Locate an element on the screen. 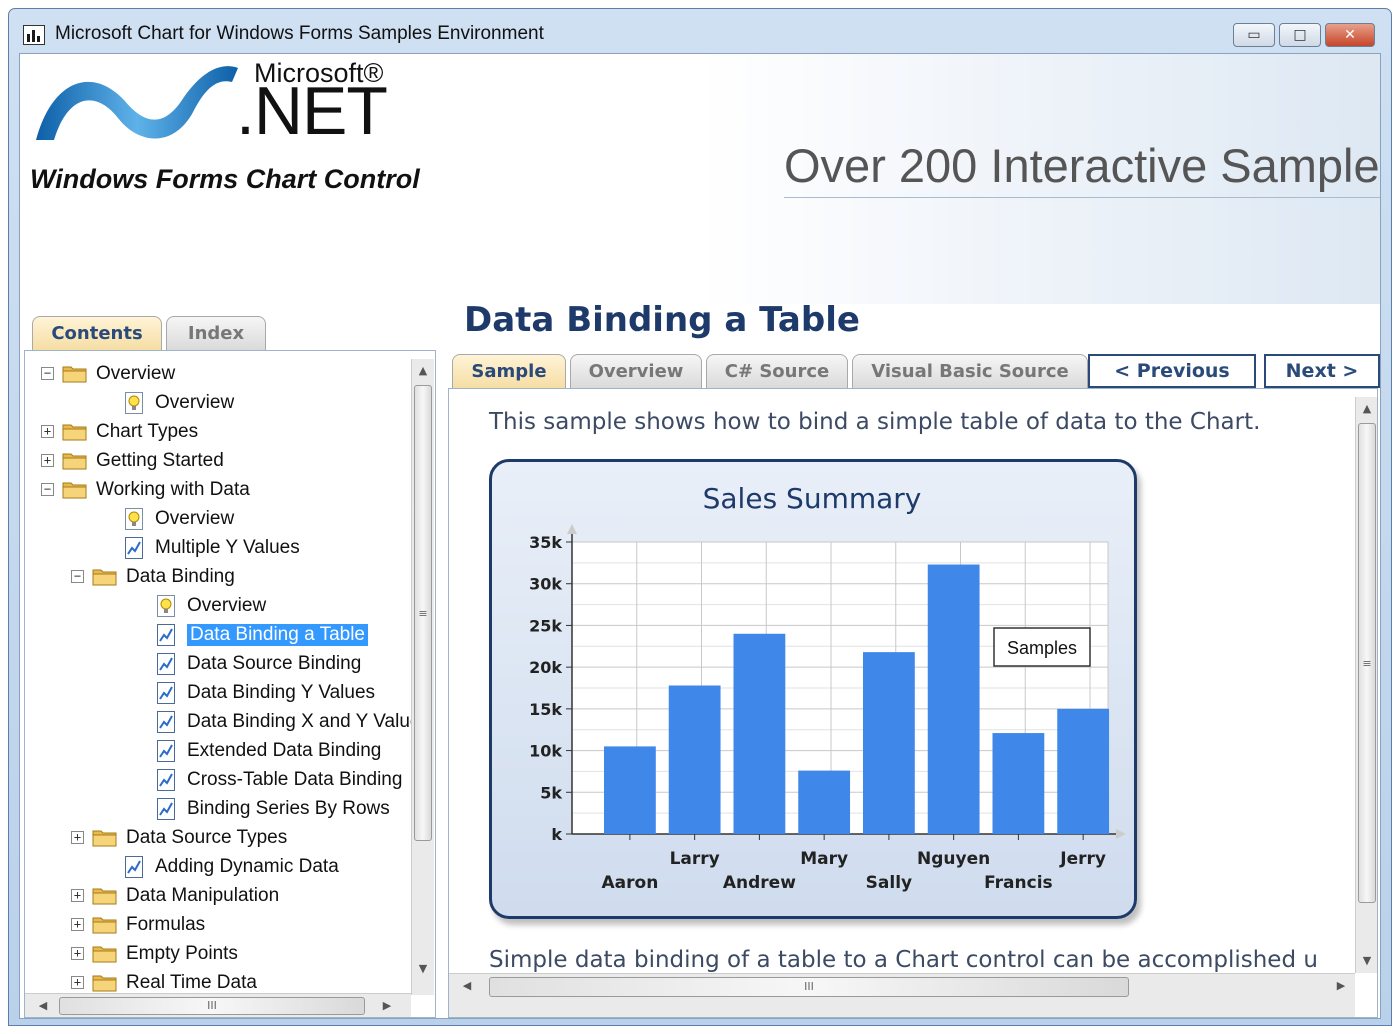 This screenshot has width=1400, height=1034. tree-item-label: Formulas is located at coordinates (165, 925).